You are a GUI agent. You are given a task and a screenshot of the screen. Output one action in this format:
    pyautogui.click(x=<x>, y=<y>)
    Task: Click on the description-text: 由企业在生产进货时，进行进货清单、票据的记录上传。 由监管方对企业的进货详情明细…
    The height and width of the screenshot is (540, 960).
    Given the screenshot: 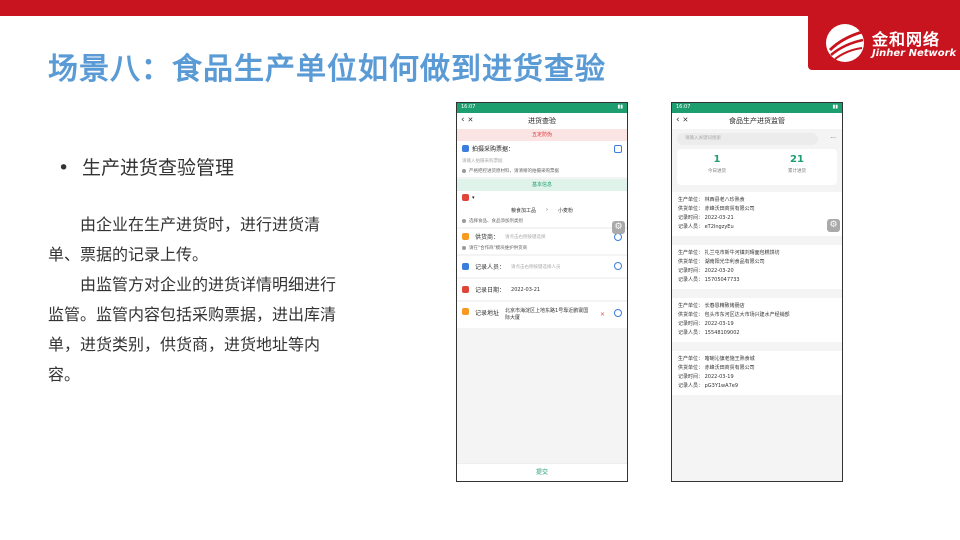 What is the action you would take?
    pyautogui.click(x=193, y=300)
    